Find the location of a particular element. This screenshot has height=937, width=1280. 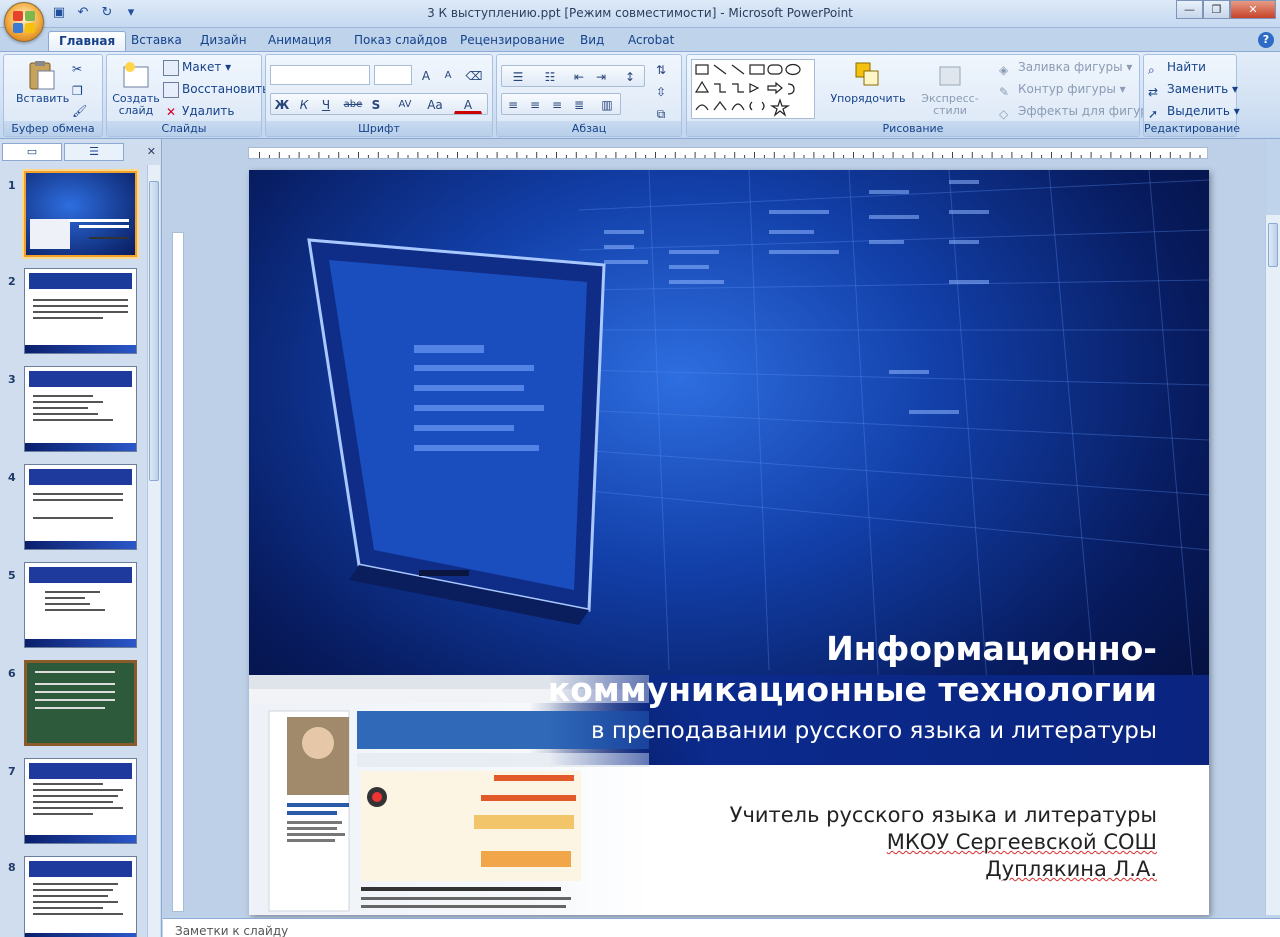

align-text-icon: ⇳ is located at coordinates (661, 91).